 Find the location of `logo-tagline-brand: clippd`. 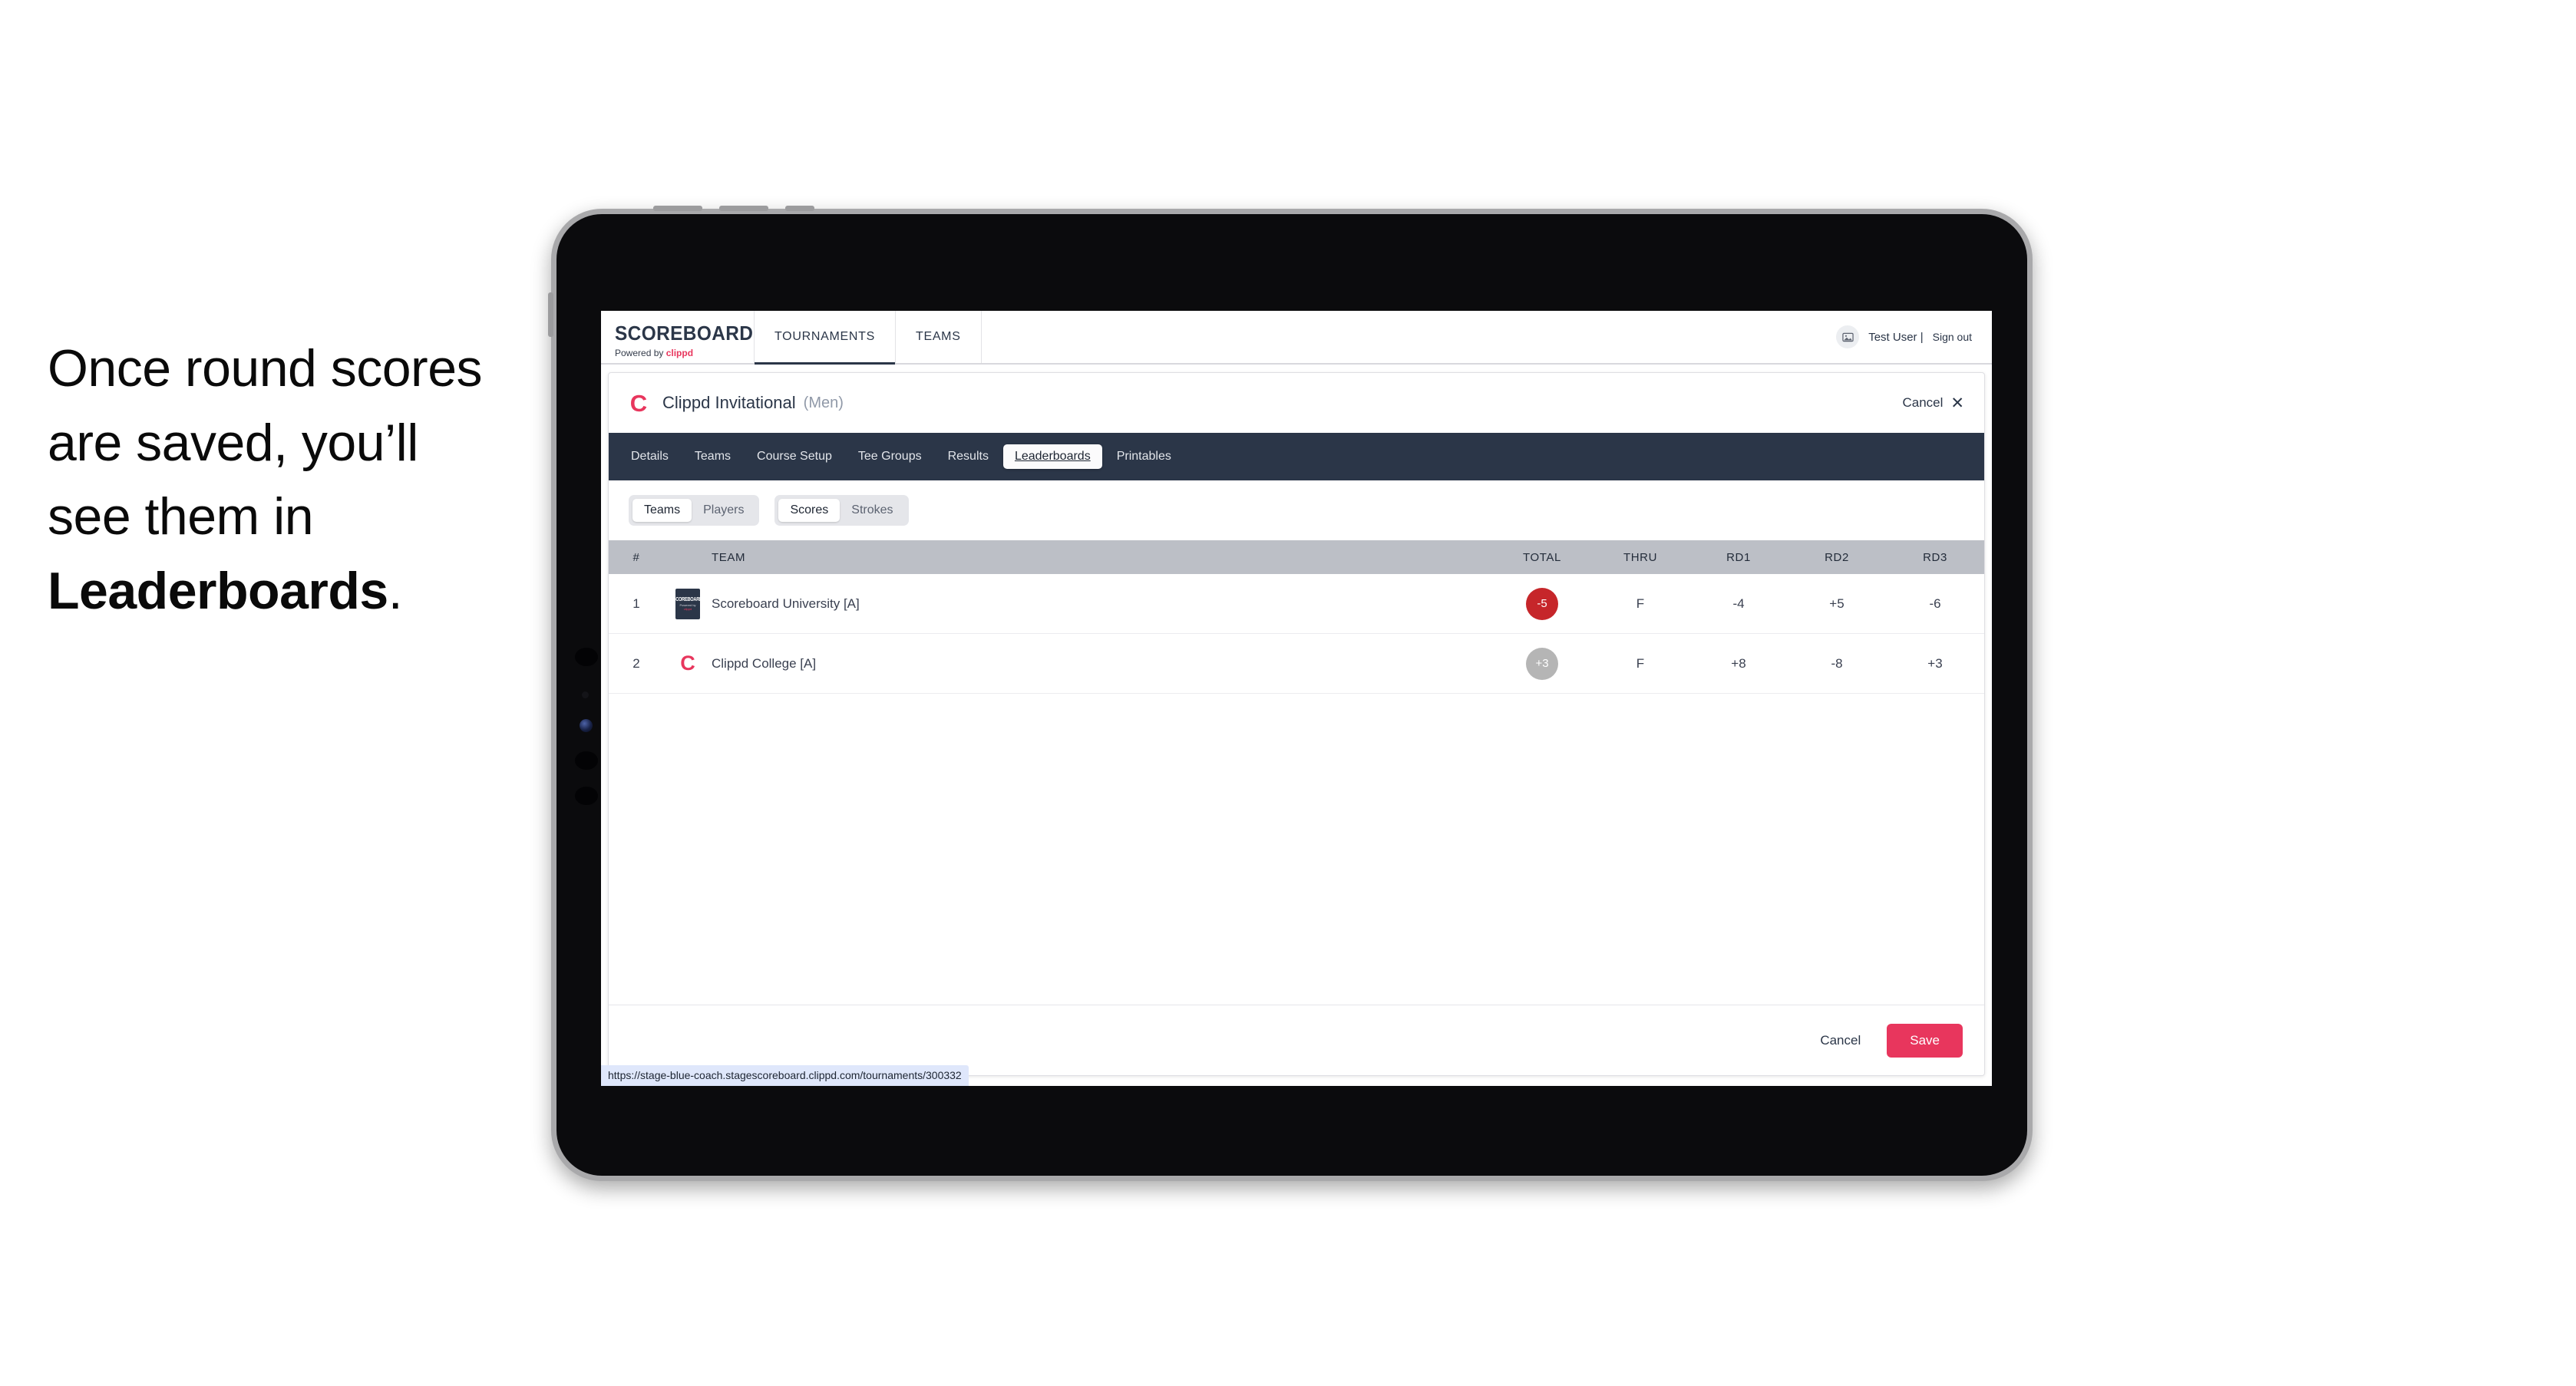

logo-tagline-brand: clippd is located at coordinates (679, 352).